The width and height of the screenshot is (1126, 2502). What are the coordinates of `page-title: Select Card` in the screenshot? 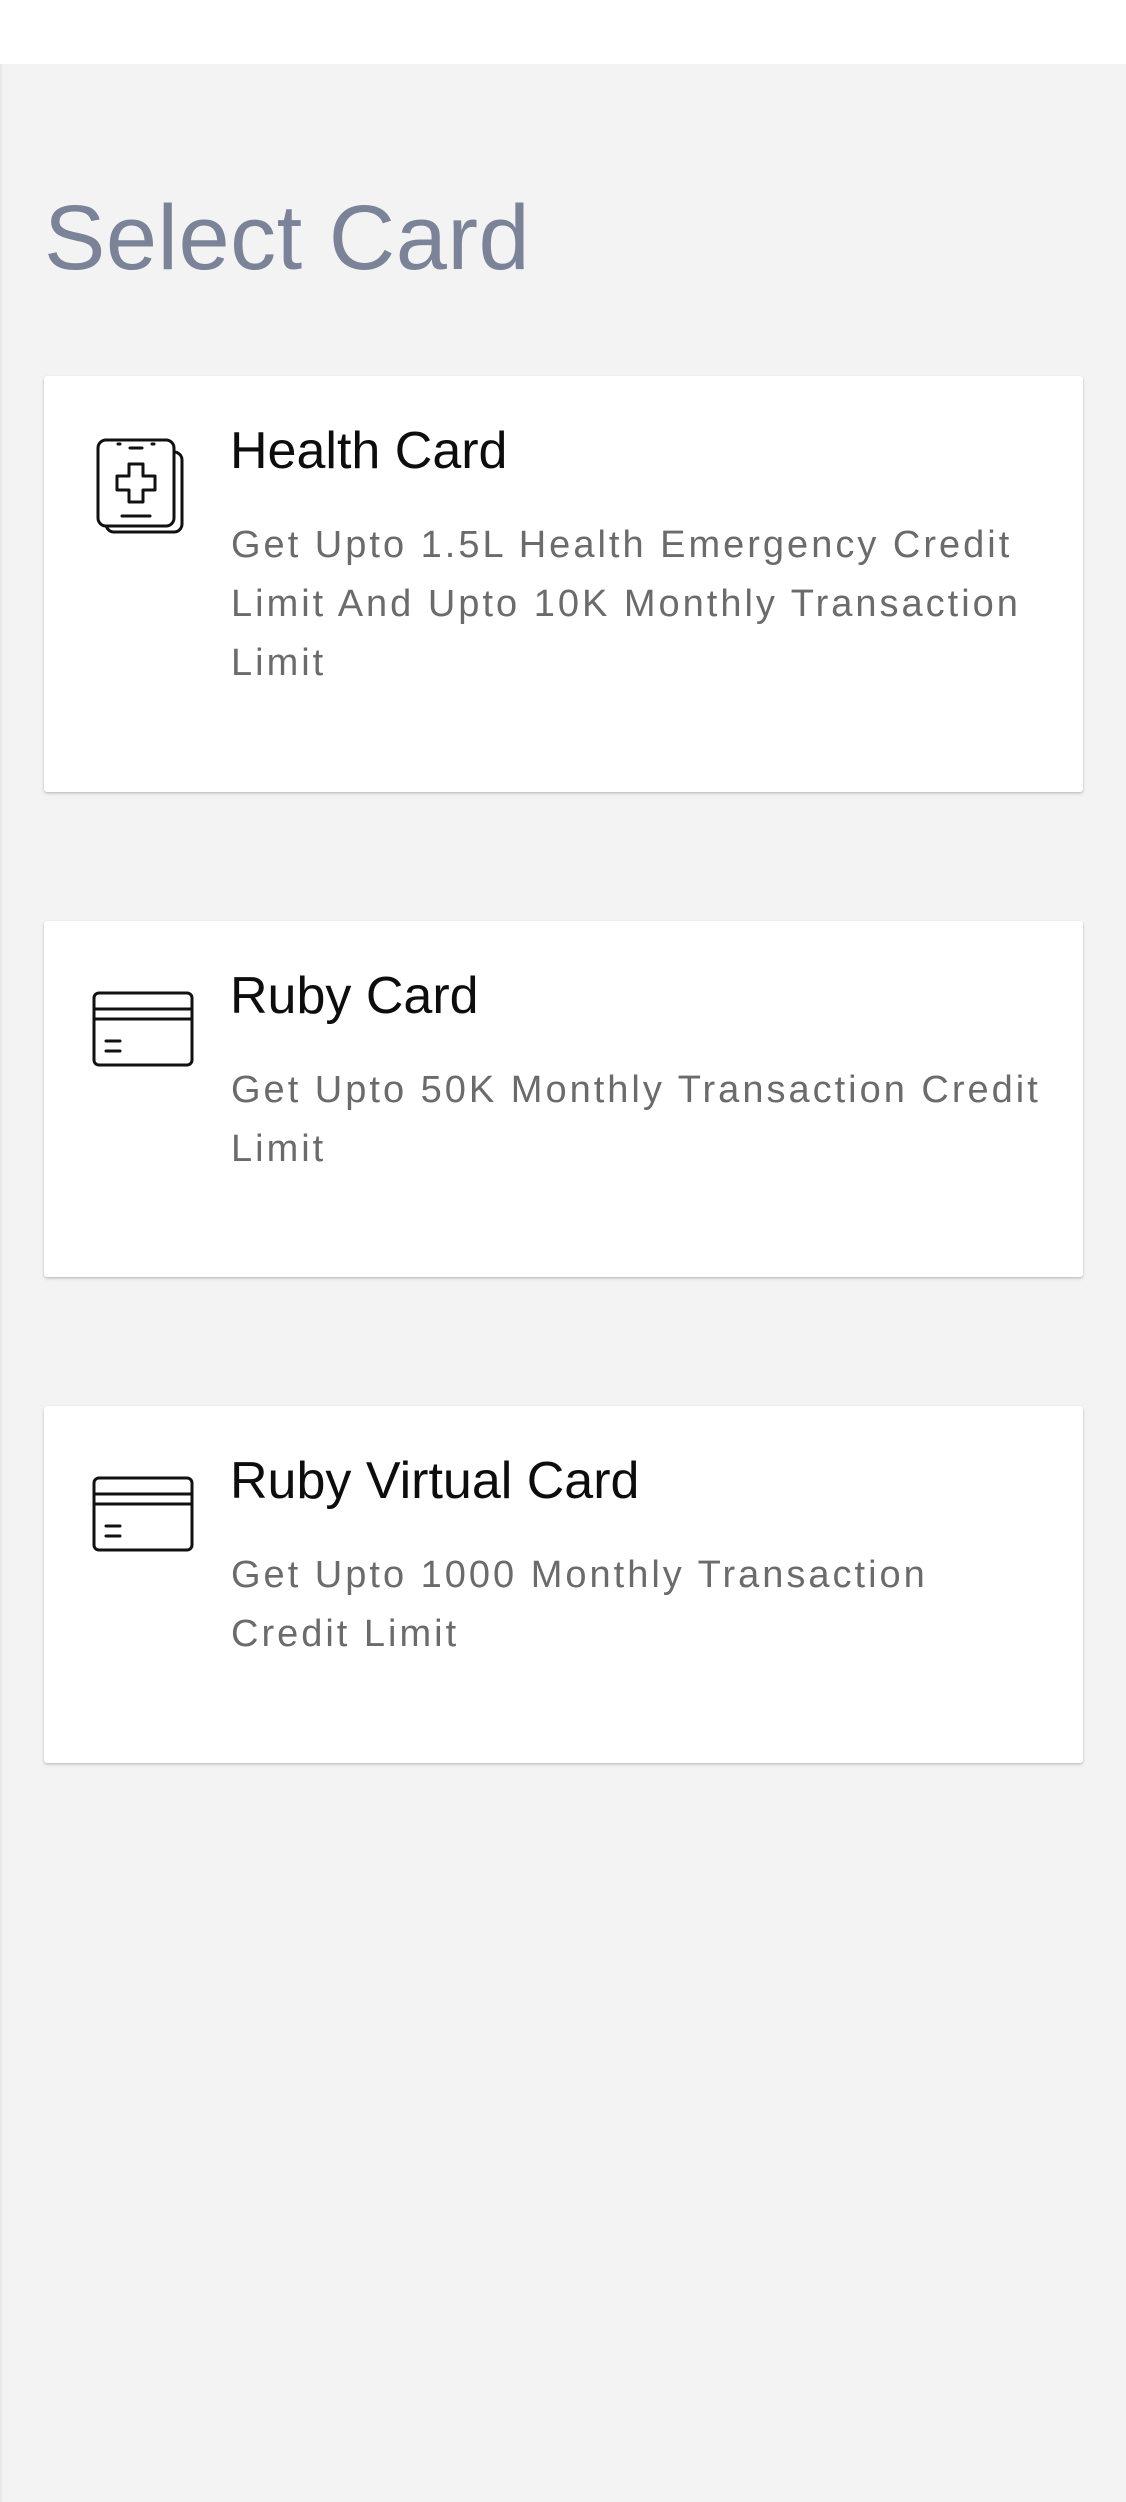 It's located at (287, 238).